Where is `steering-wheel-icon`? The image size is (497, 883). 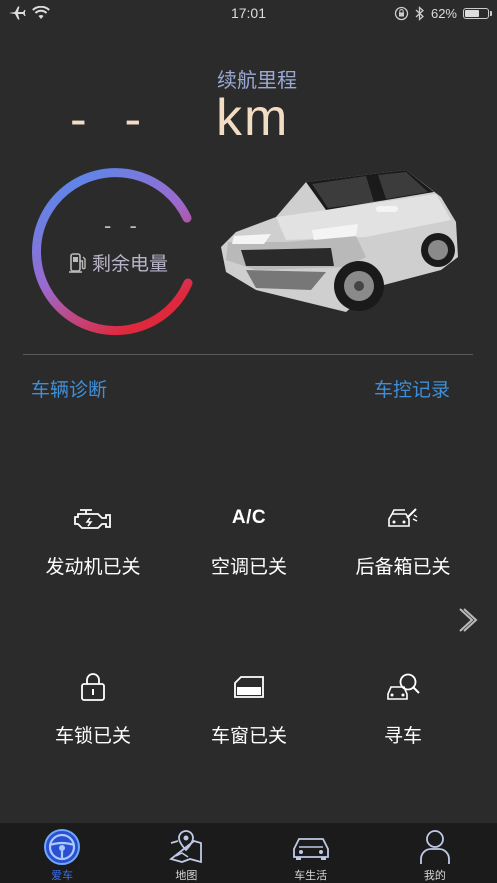 steering-wheel-icon is located at coordinates (62, 847).